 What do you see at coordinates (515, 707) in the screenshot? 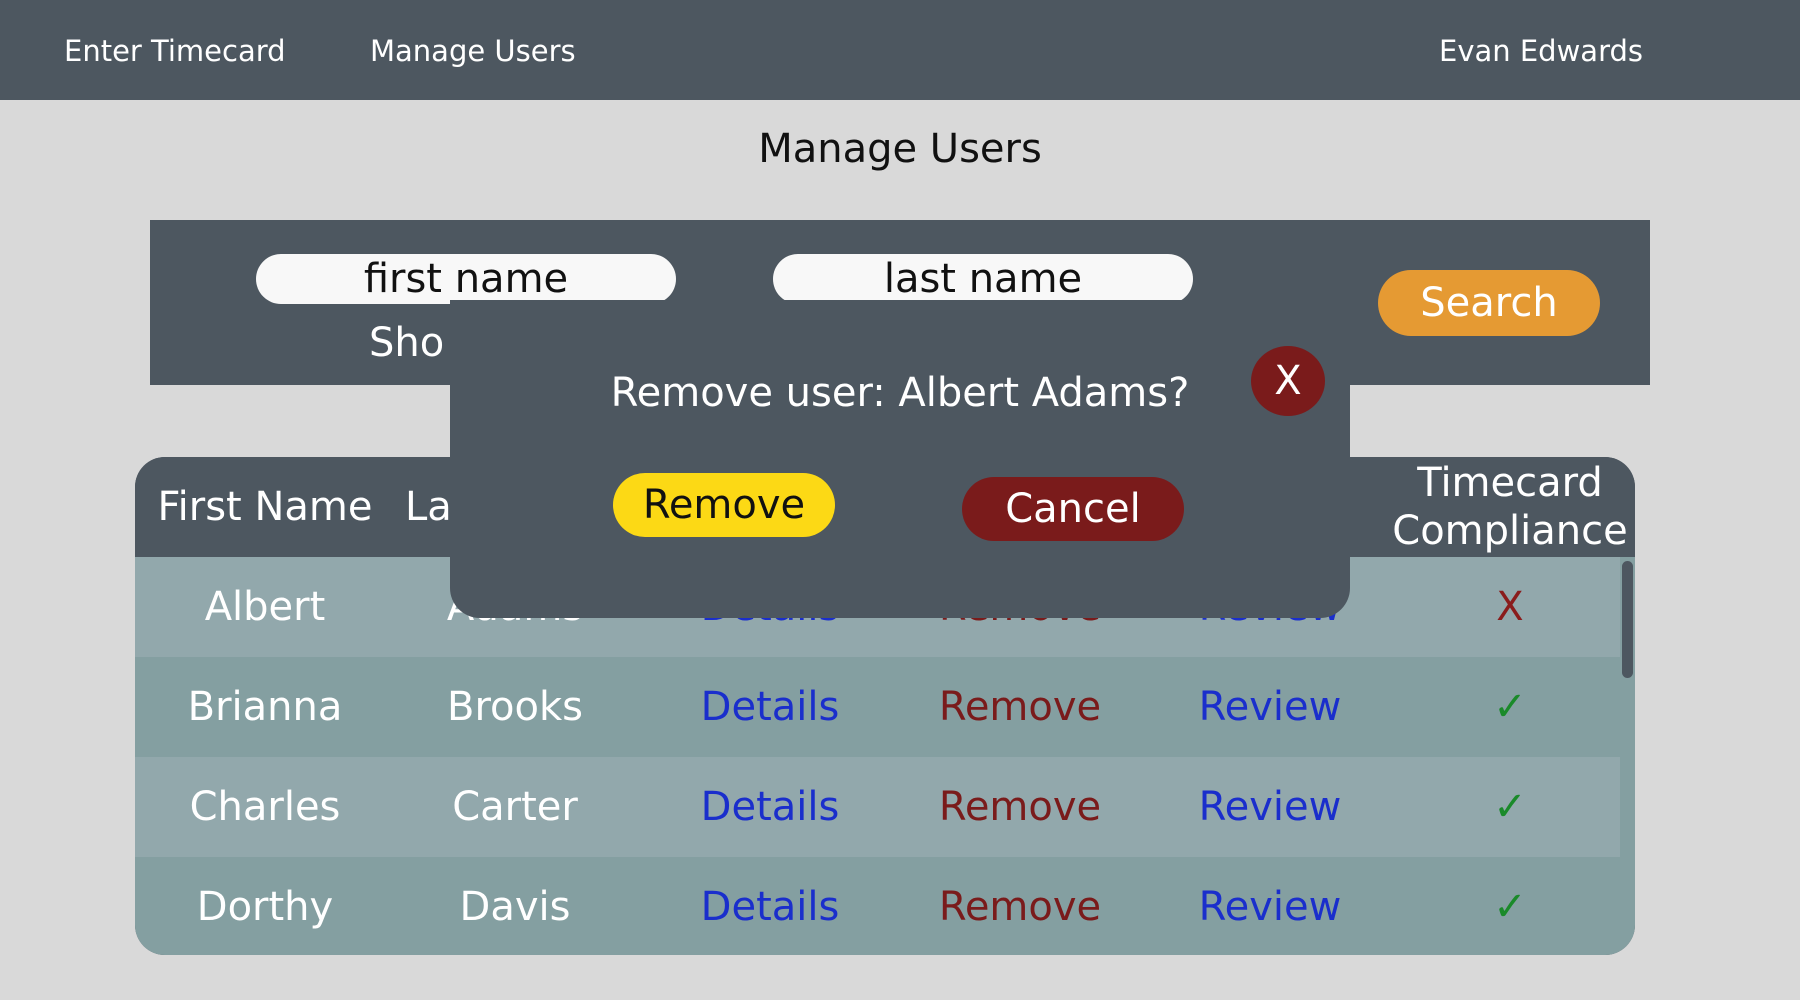
I see `cell-last-name: Brooks` at bounding box center [515, 707].